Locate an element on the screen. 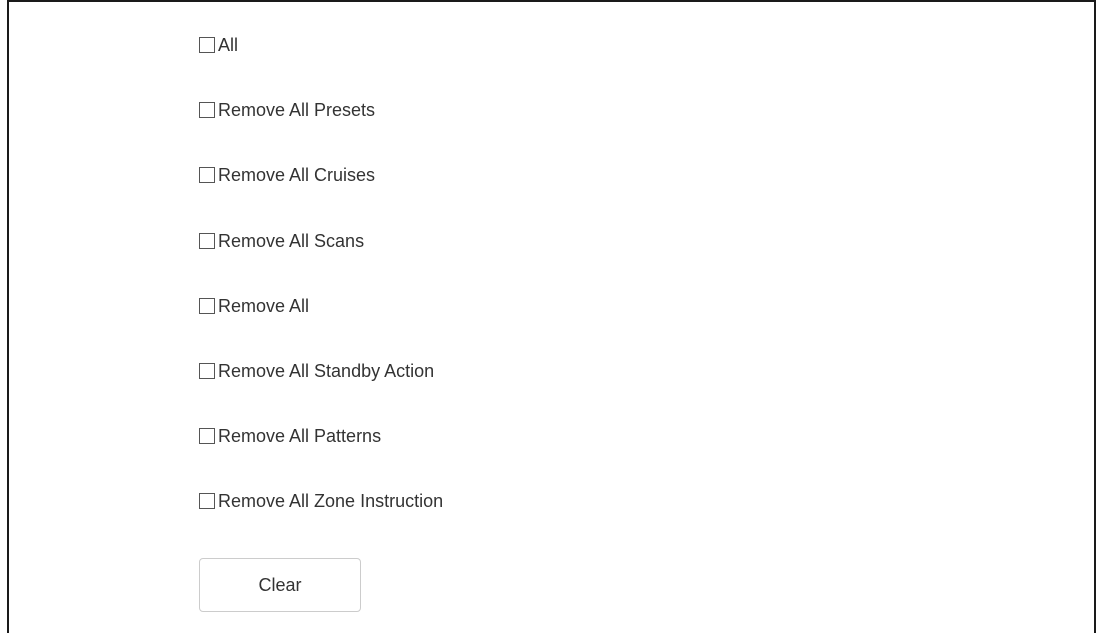 The image size is (1105, 633). option-all: All is located at coordinates (321, 66).